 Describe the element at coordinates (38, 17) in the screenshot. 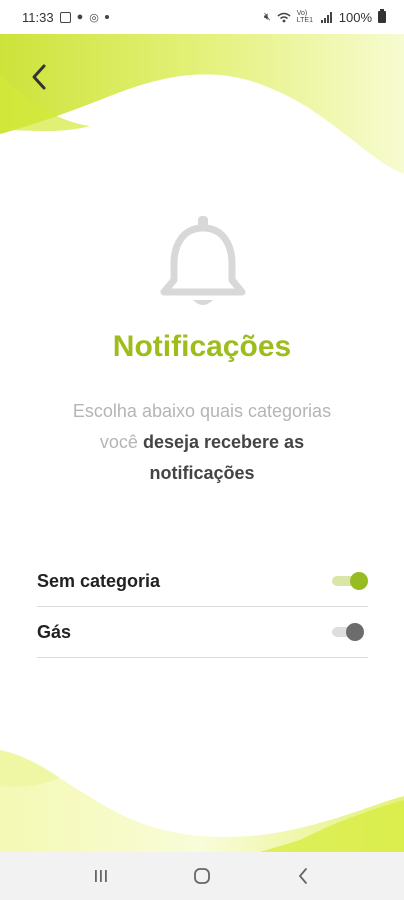

I see `status-time: 11:33` at that location.